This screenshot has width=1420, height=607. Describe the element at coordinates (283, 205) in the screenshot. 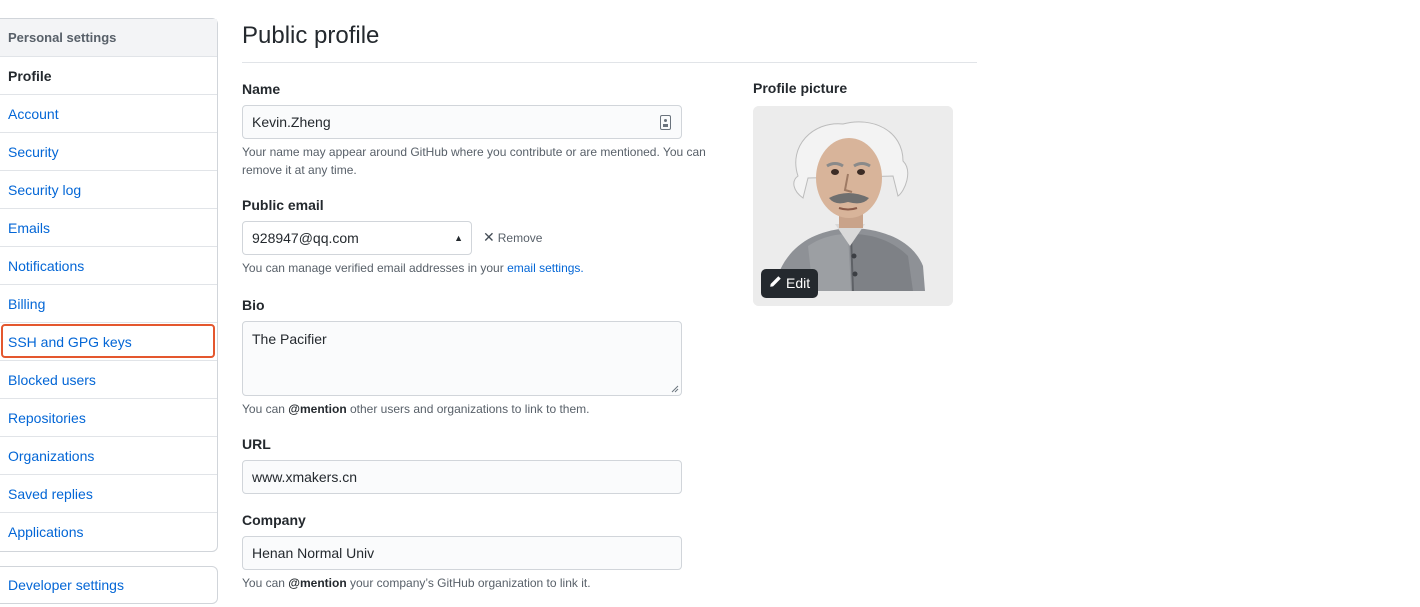

I see `public-email-label: Public email` at that location.